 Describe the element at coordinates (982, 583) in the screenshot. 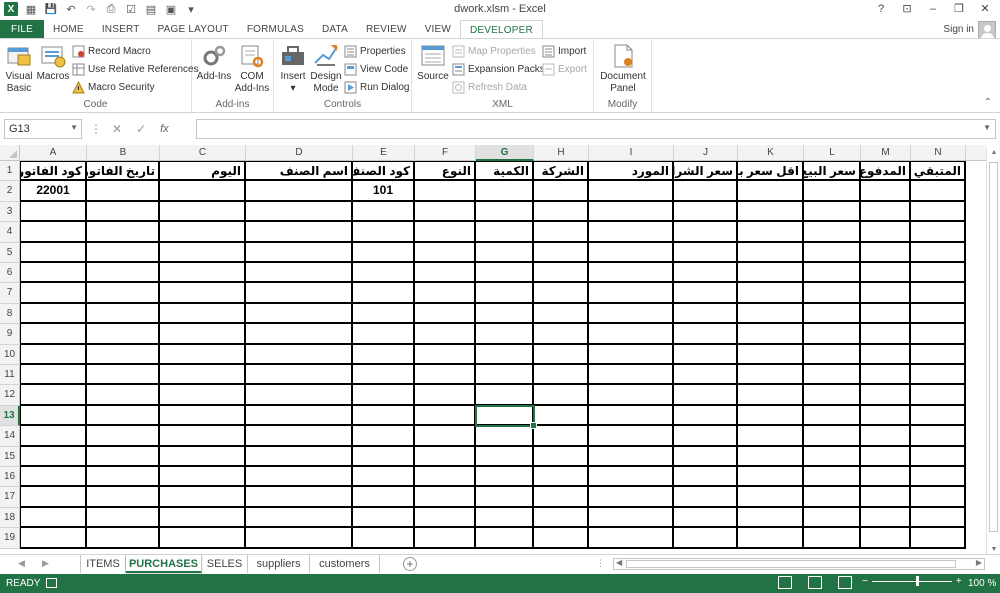

I see `zoom-percentage: 100 %` at that location.